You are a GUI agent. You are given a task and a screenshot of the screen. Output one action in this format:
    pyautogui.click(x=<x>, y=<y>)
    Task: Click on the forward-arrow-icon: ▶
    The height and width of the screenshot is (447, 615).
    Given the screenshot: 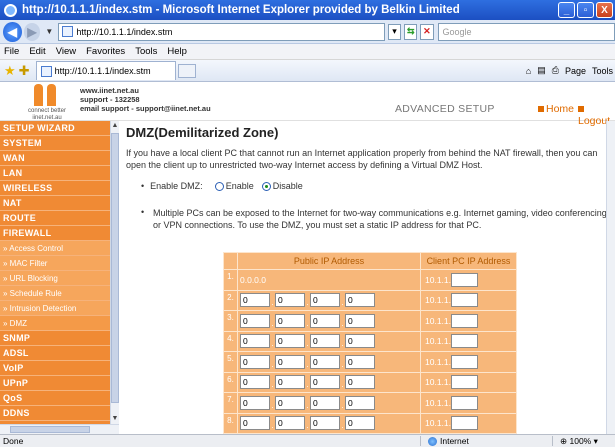 What is the action you would take?
    pyautogui.click(x=32, y=31)
    